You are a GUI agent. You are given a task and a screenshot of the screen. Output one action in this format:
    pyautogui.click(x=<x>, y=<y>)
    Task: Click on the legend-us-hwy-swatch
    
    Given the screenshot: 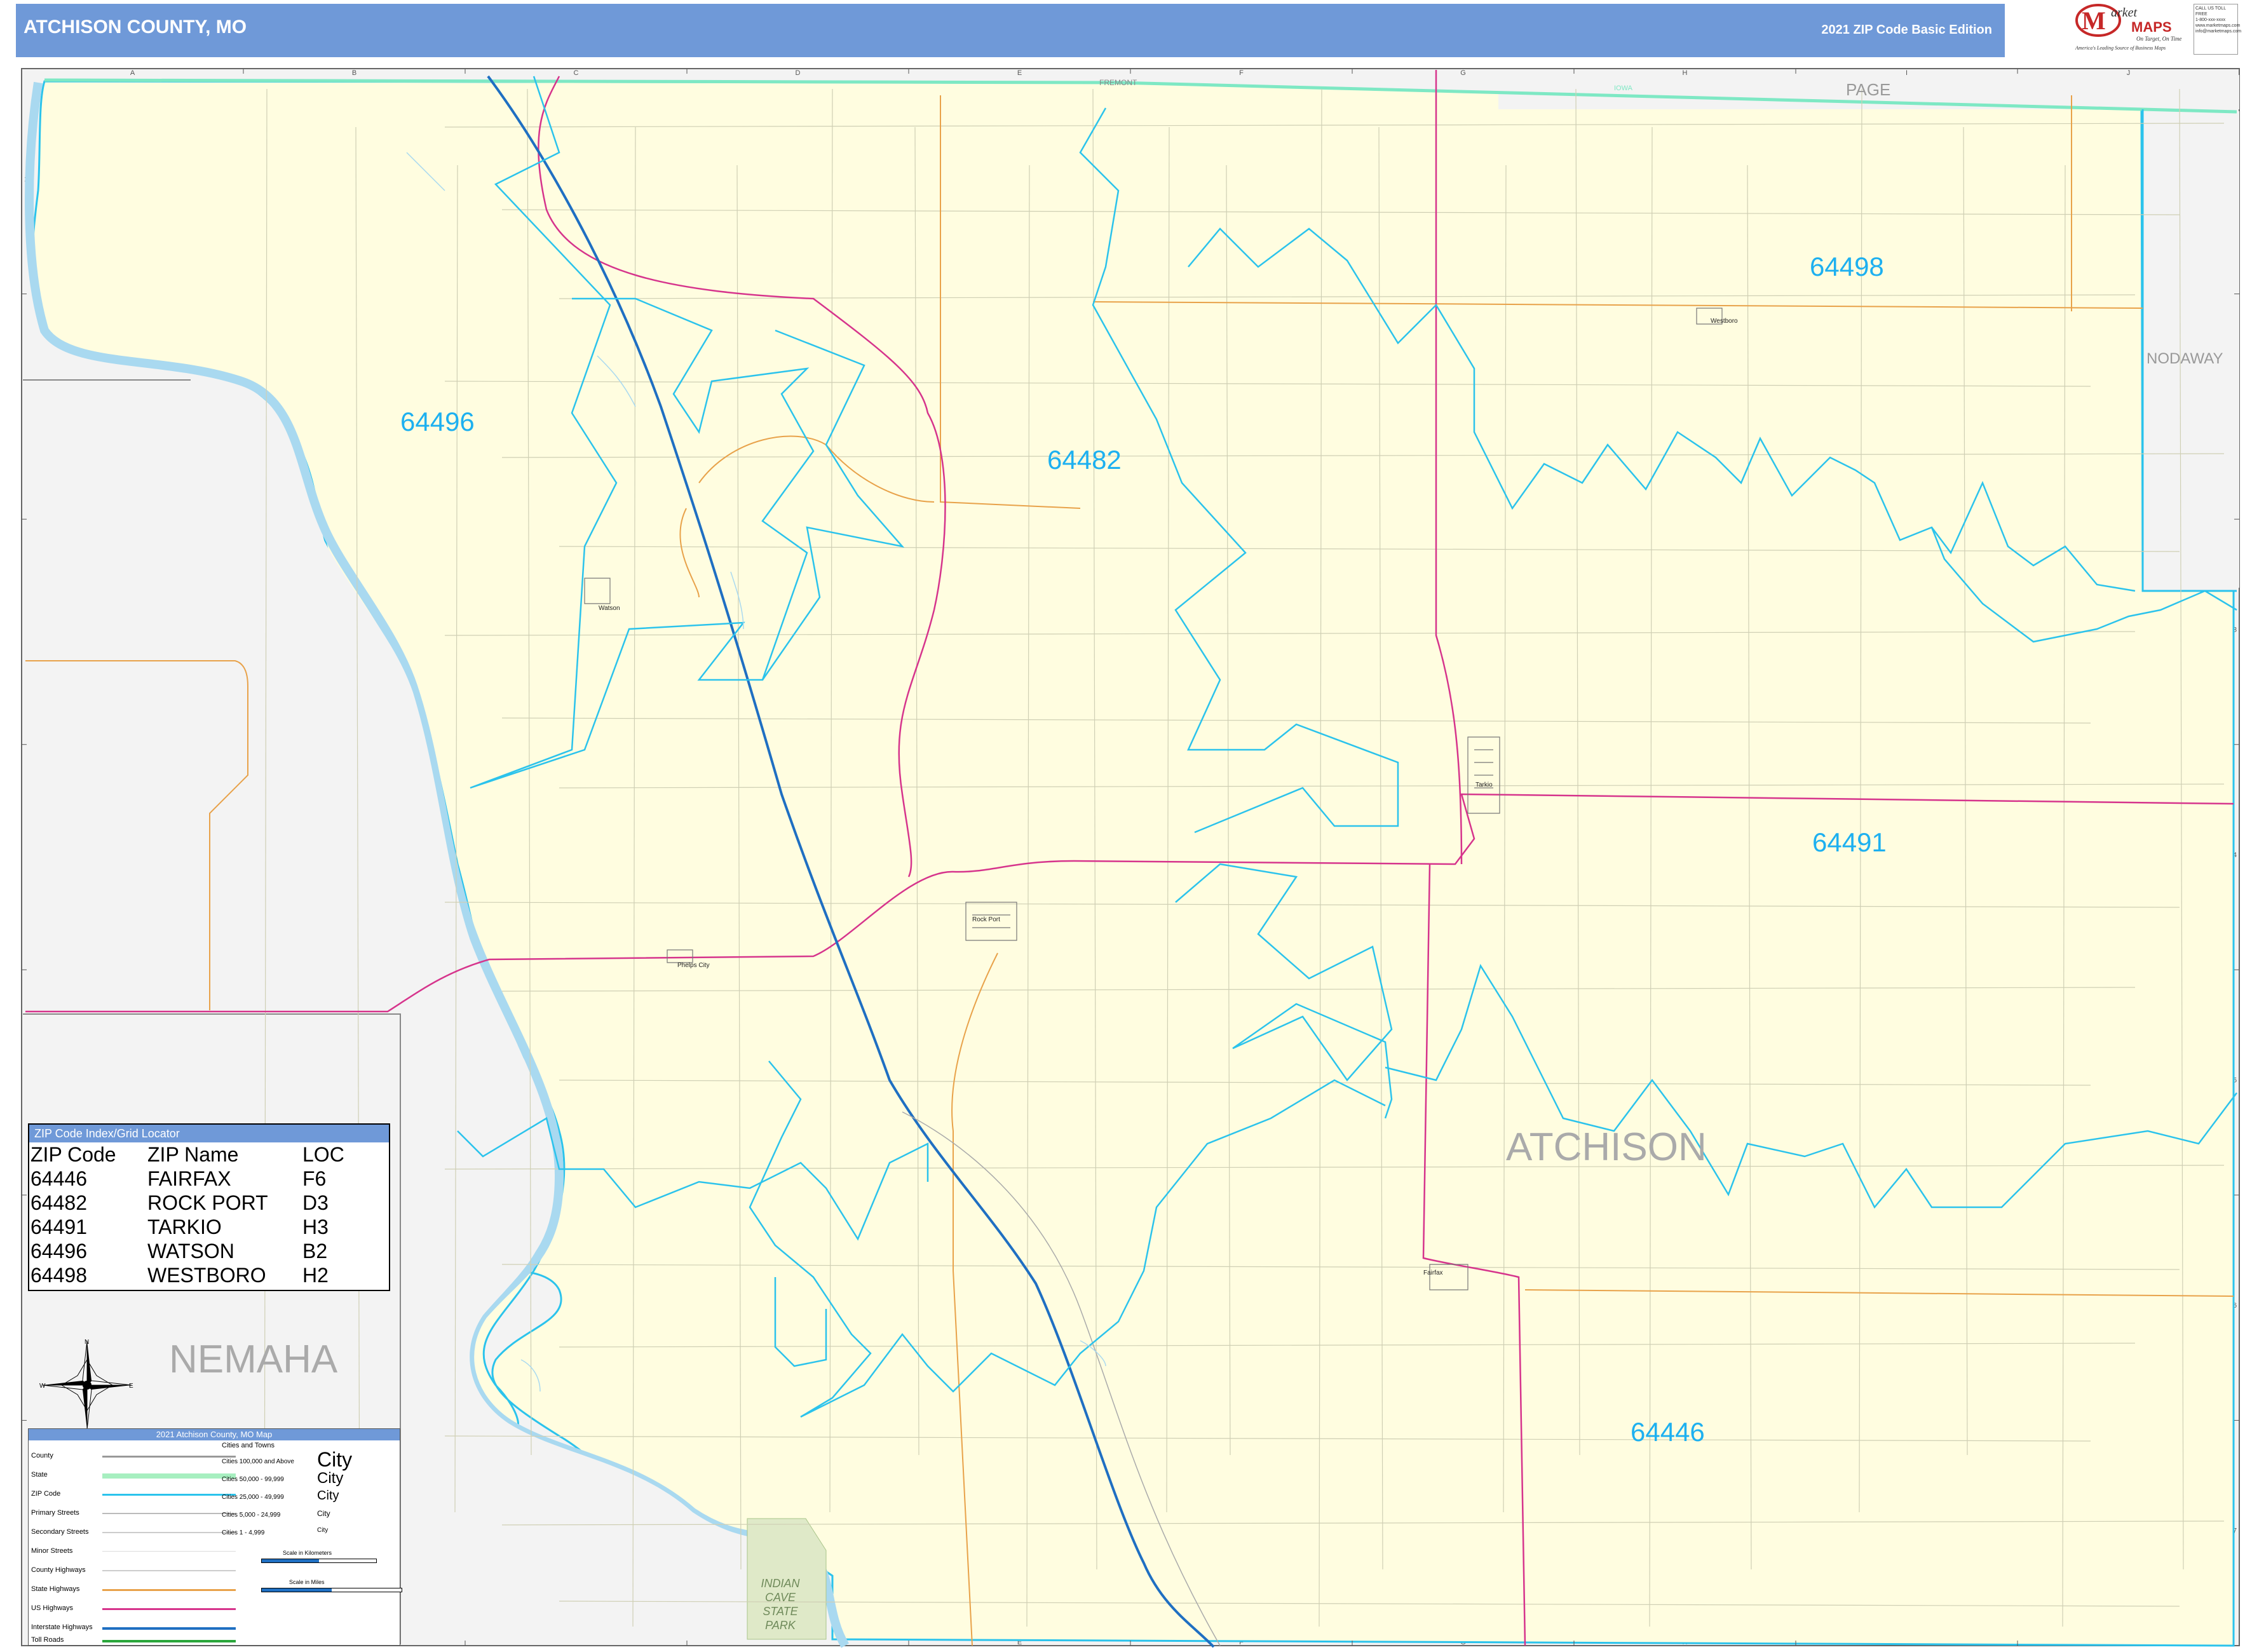 What is the action you would take?
    pyautogui.click(x=169, y=1609)
    